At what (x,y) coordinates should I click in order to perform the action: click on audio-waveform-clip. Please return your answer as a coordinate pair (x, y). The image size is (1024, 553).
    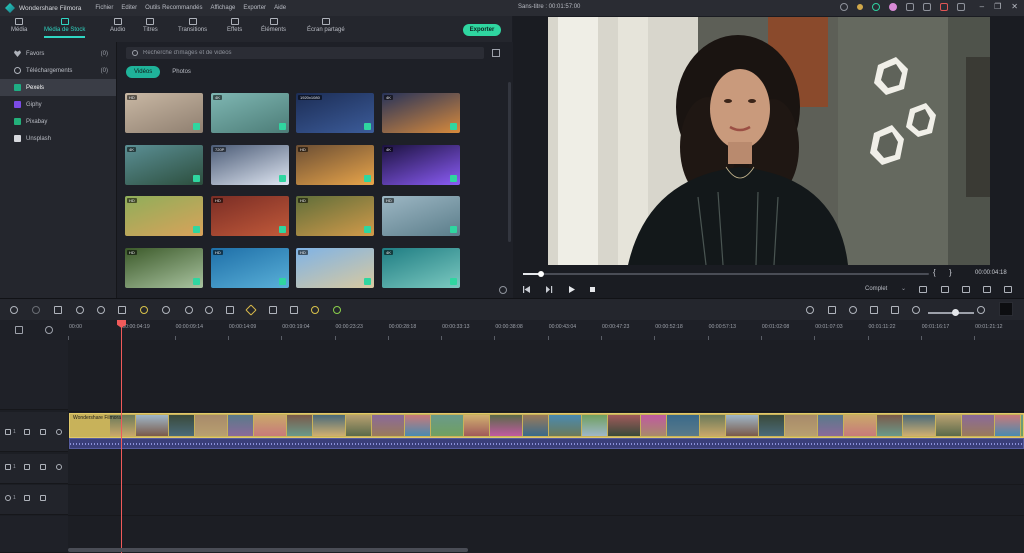
    Looking at the image, I should click on (546, 443).